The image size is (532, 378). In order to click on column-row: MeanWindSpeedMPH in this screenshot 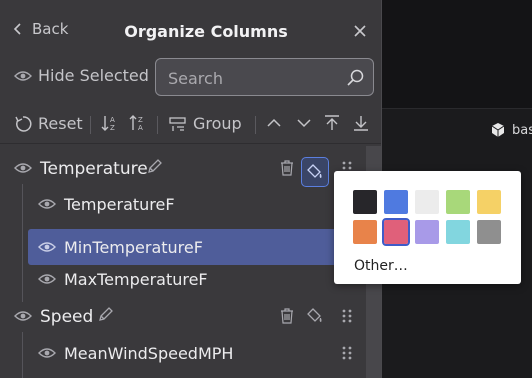, I will do `click(183, 353)`.